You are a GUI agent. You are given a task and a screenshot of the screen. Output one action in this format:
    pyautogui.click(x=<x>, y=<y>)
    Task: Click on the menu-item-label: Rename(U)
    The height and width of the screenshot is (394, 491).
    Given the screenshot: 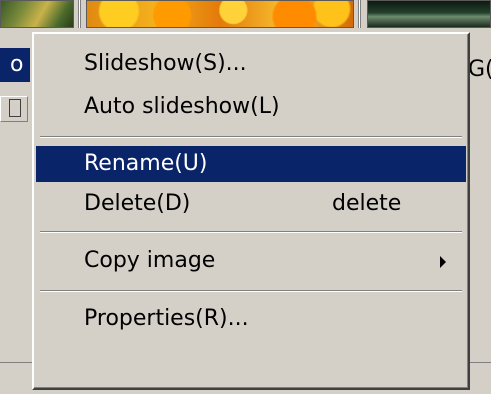 What is the action you would take?
    pyautogui.click(x=146, y=163)
    